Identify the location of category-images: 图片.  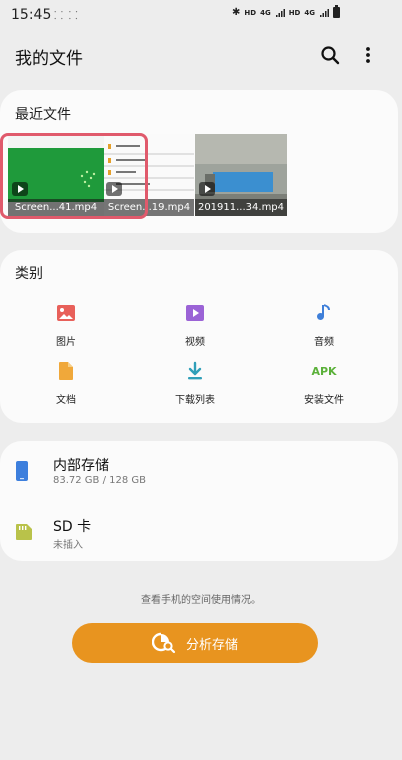
(66, 324).